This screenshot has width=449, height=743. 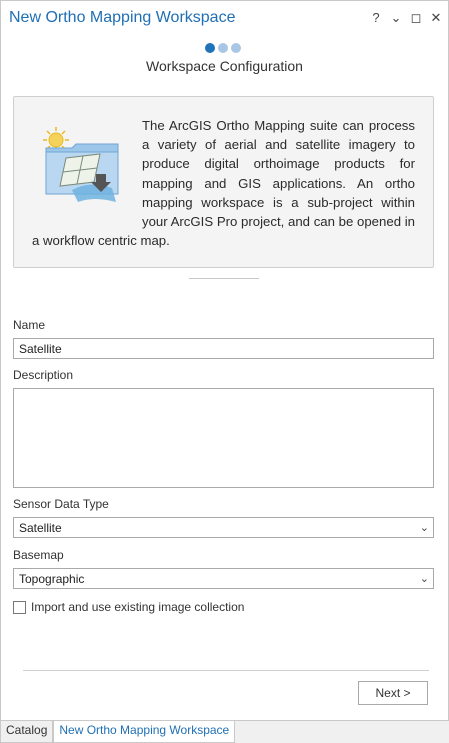 I want to click on import-collection-checkbox, so click(x=19, y=607).